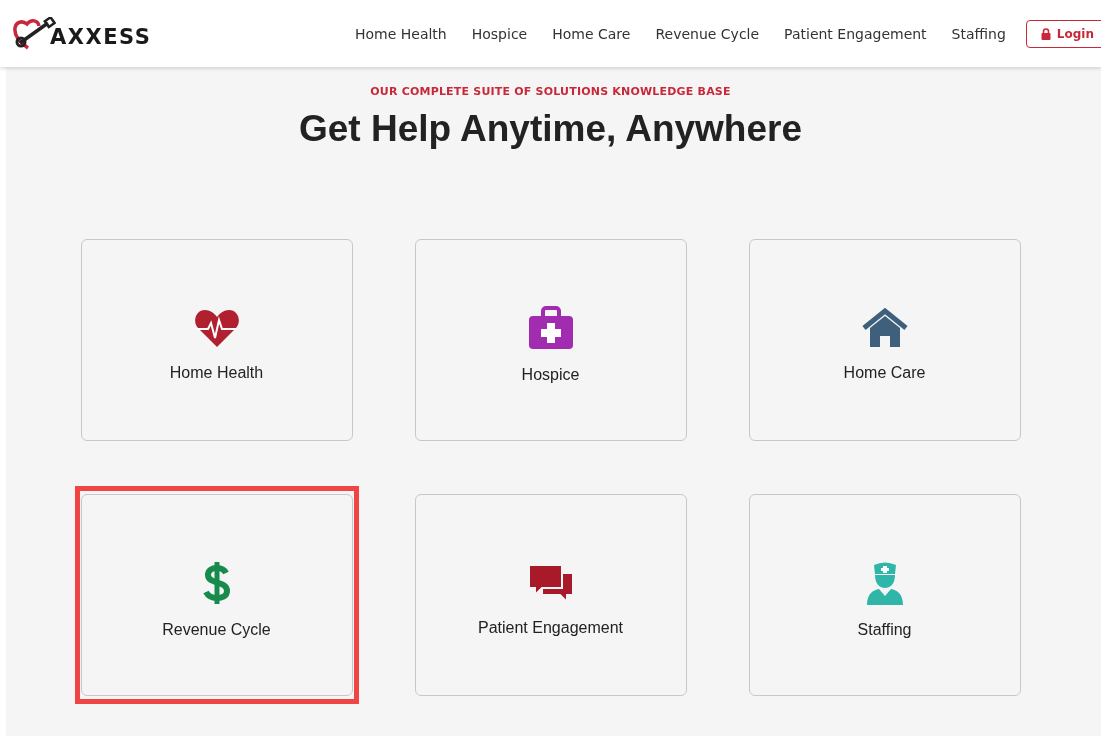  I want to click on nav-link: Patient Engagement, so click(855, 33).